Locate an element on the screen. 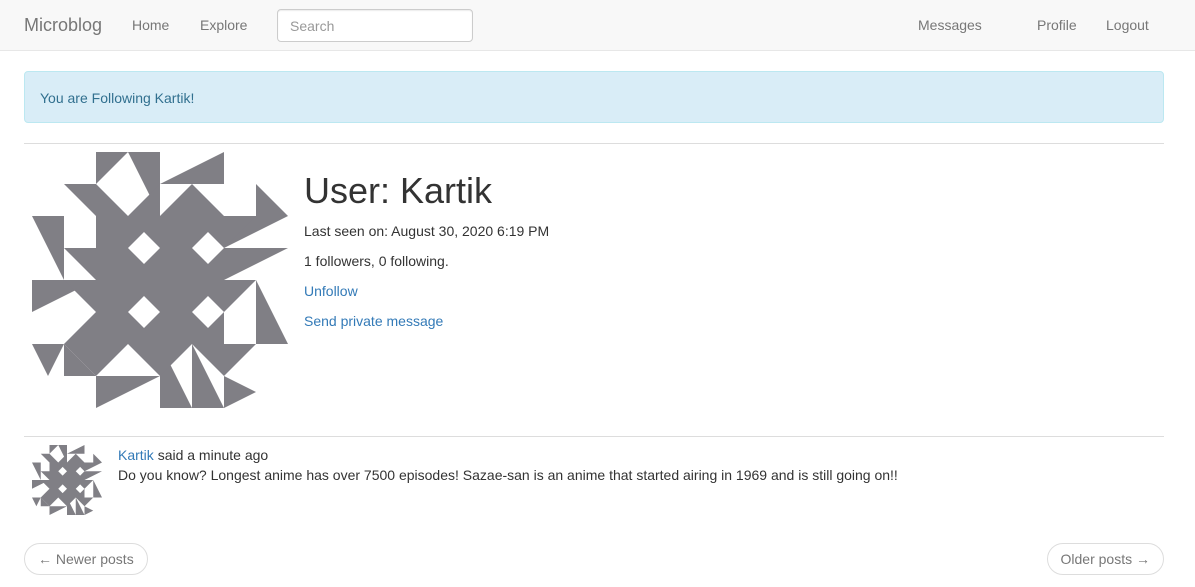  flash-alert: You are Following Kartik! is located at coordinates (594, 97).